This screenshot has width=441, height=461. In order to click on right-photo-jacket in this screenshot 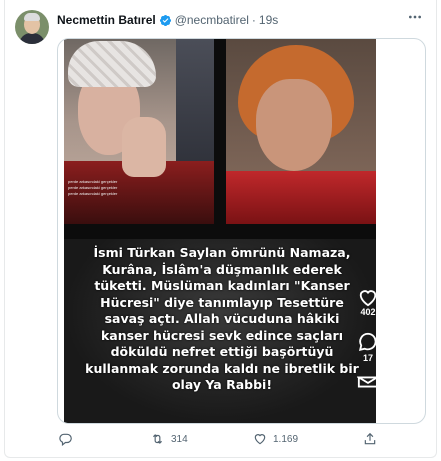, I will do `click(301, 197)`.